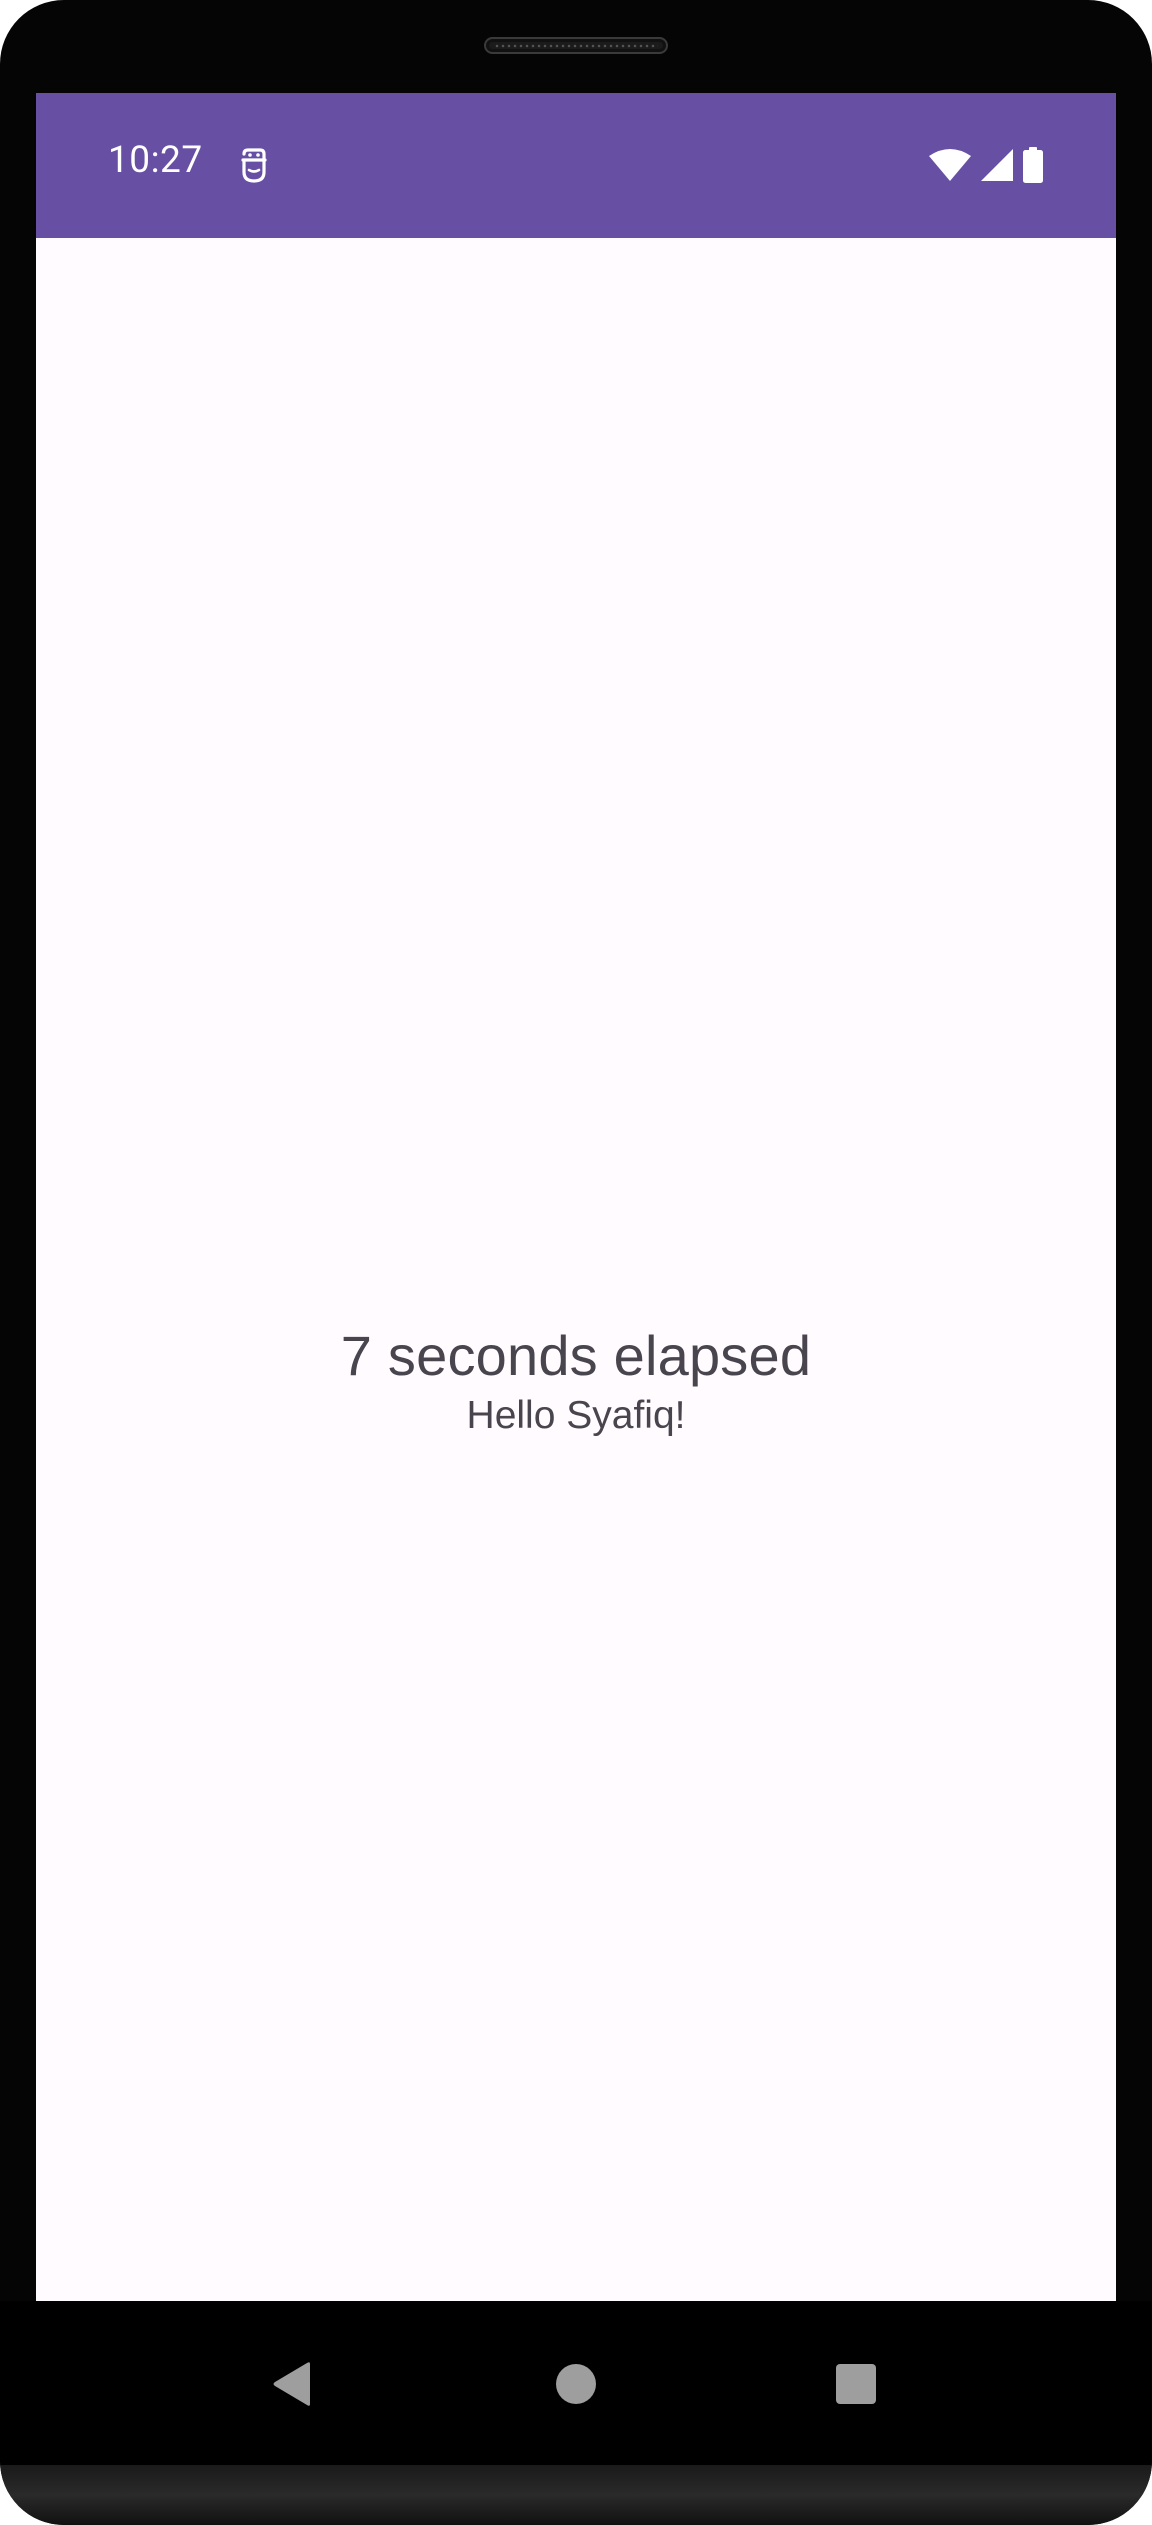 The width and height of the screenshot is (1152, 2525). I want to click on navigation-bar, so click(576, 2383).